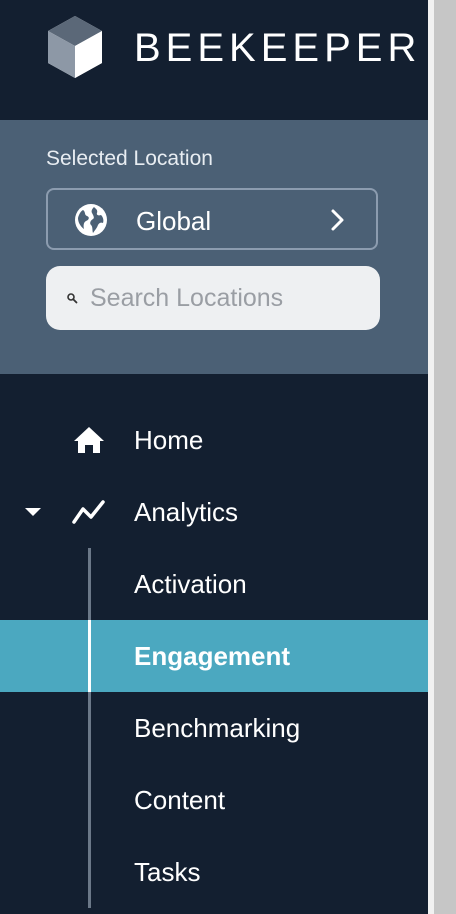  I want to click on location-search-input, so click(225, 298).